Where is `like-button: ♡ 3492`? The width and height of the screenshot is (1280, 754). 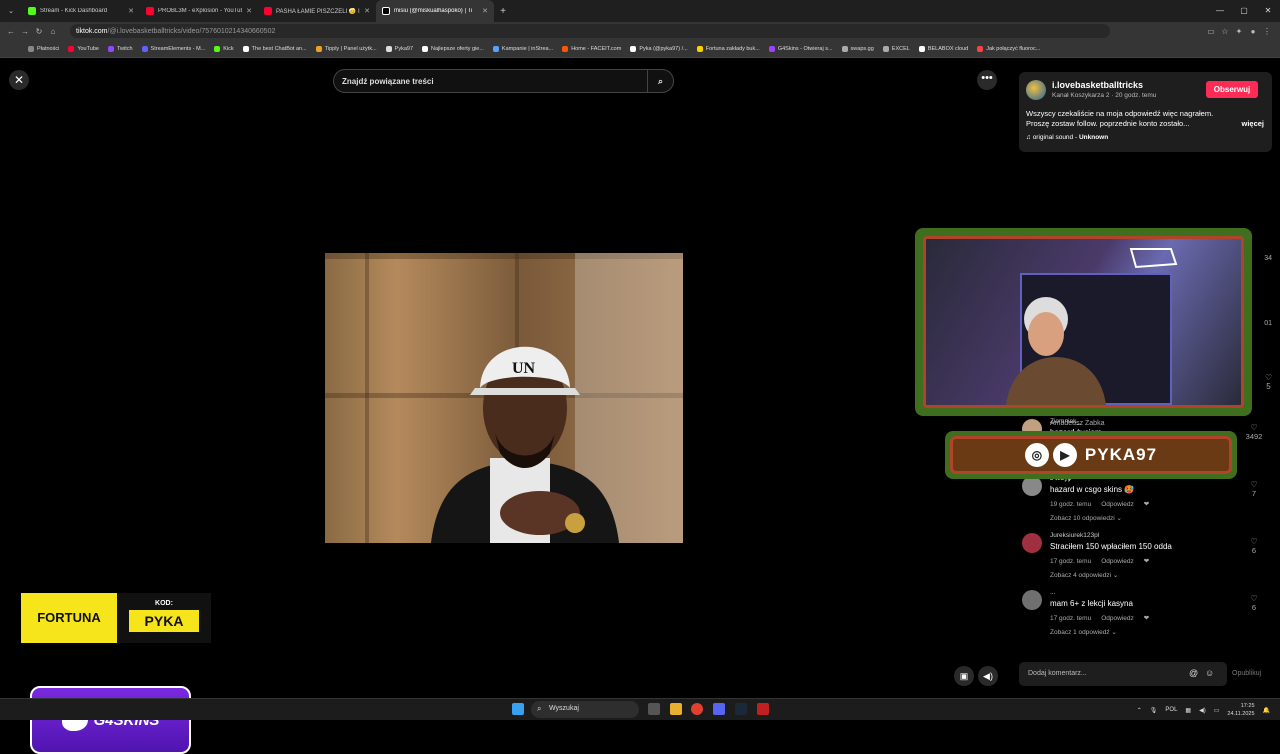
like-button: ♡ 3492 is located at coordinates (1254, 432).